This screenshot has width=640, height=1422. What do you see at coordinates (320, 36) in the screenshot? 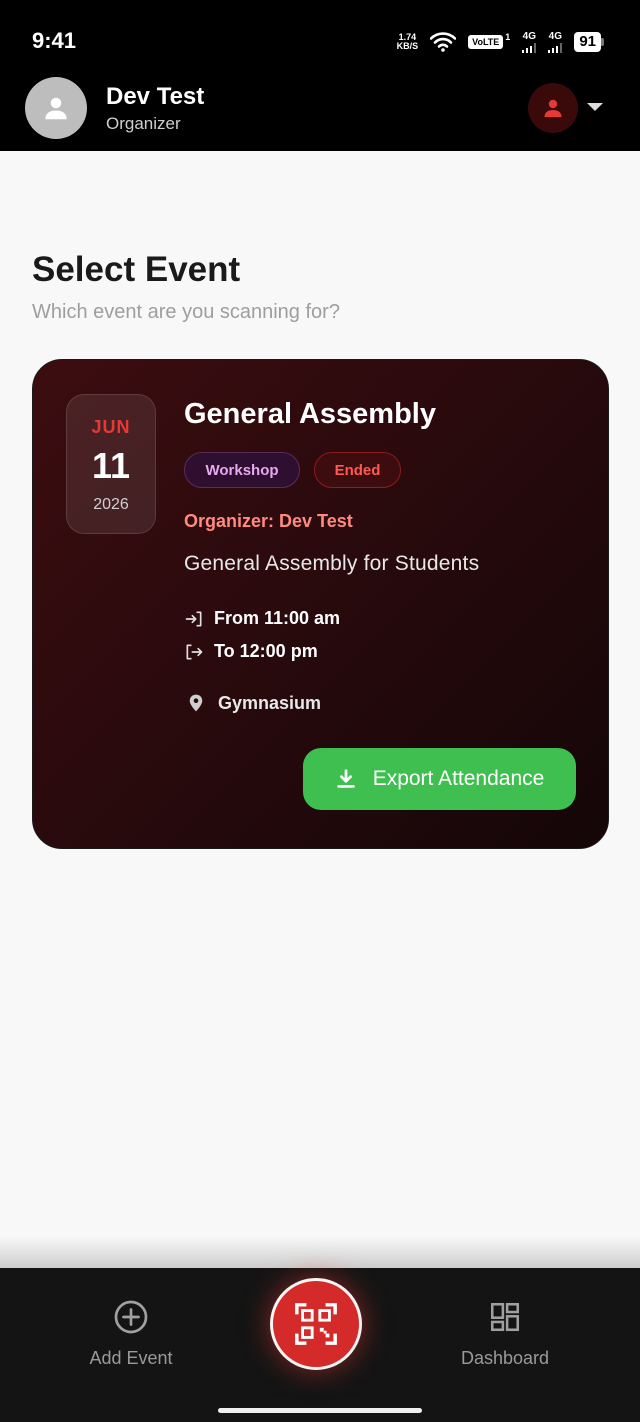
I see `status-bar: 9:41 1.74 KB/S VoLTE 1 4G 4G 91` at bounding box center [320, 36].